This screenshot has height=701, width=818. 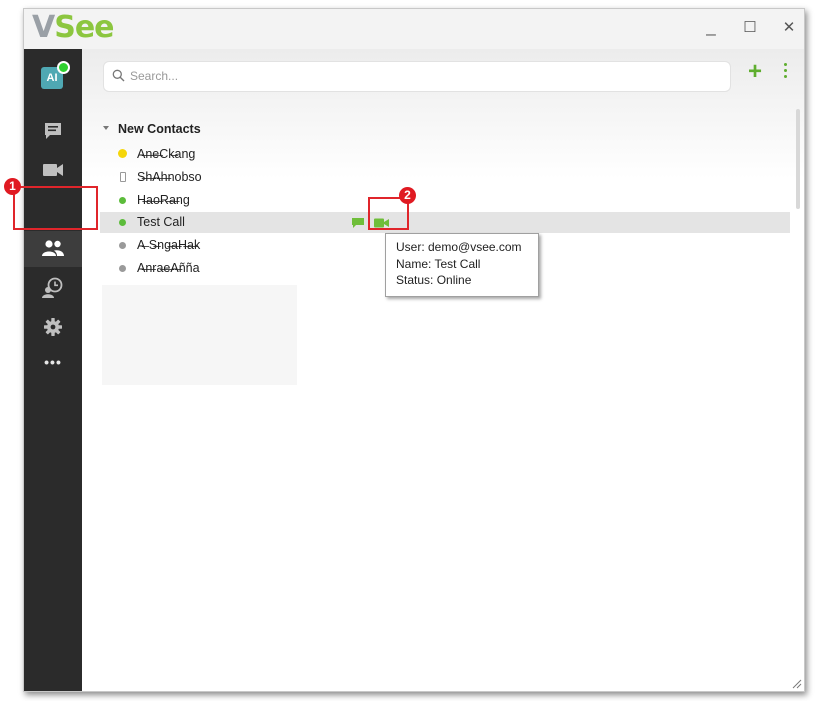 I want to click on callout-badge-1: 1, so click(x=12, y=186).